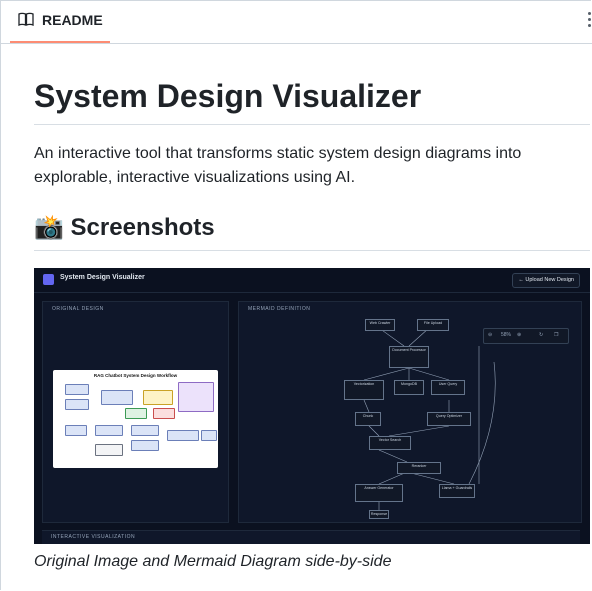 The height and width of the screenshot is (591, 592). I want to click on mermaid-node: User Query, so click(448, 387).